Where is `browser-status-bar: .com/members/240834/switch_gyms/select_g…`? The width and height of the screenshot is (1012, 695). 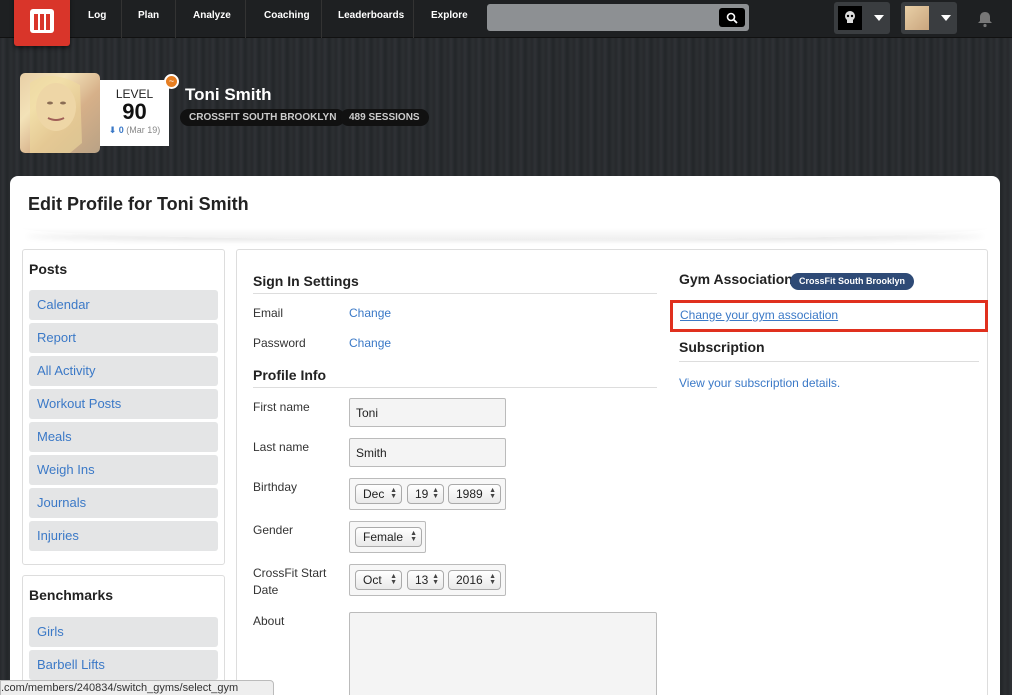 browser-status-bar: .com/members/240834/switch_gyms/select_g… is located at coordinates (137, 687).